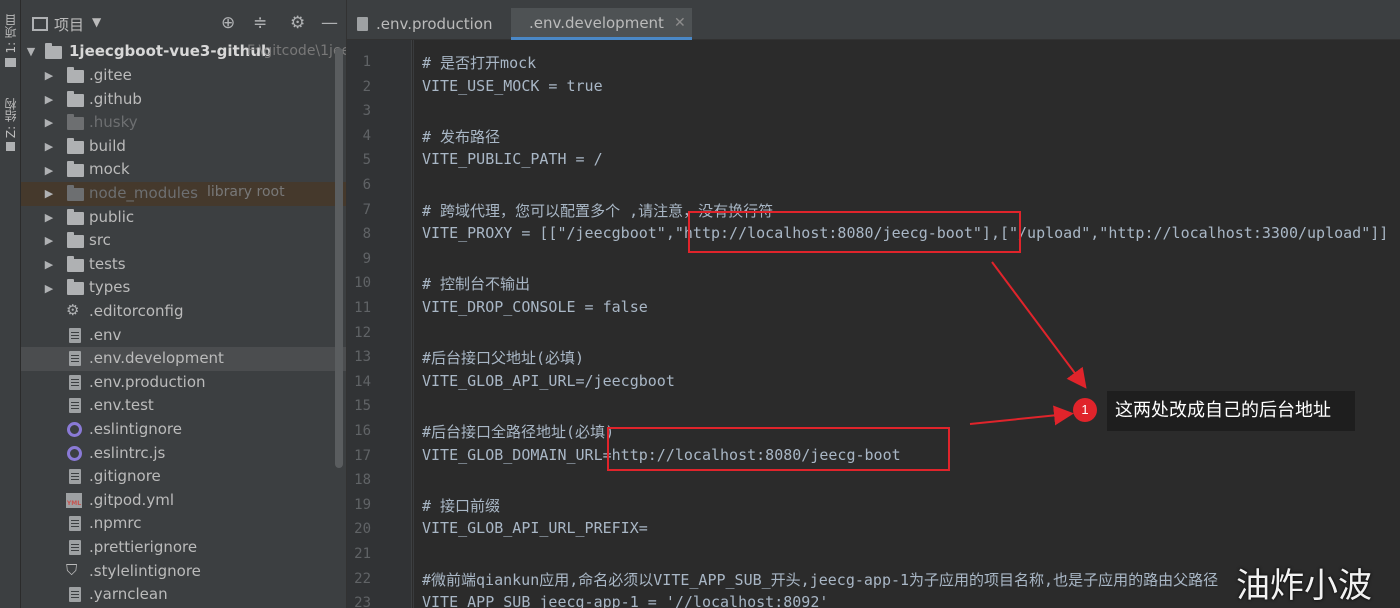 This screenshot has width=1400, height=608. I want to click on structure-tool-tab: Z: 结构, so click(10, 125).